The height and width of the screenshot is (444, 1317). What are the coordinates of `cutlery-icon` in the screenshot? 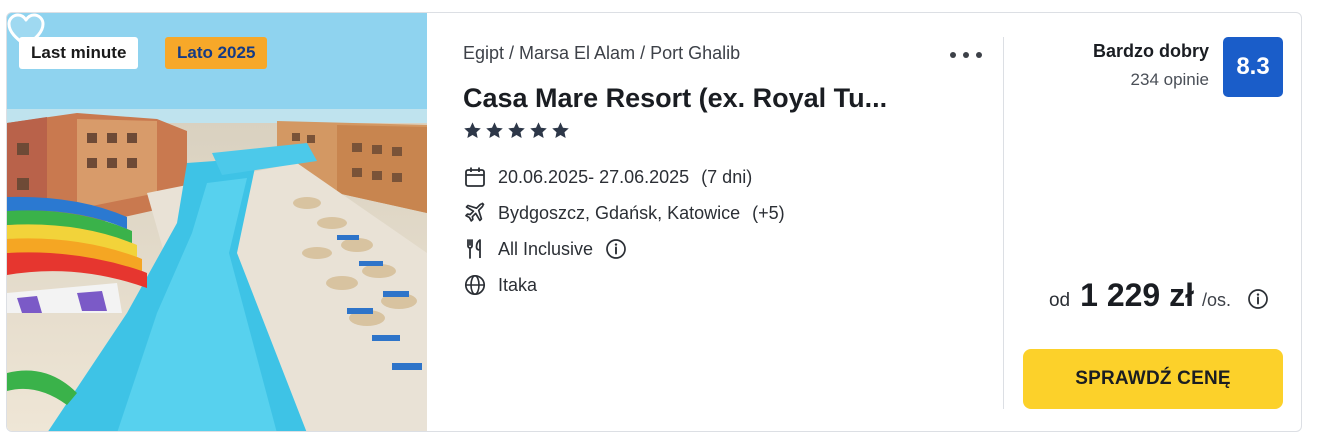 It's located at (474, 249).